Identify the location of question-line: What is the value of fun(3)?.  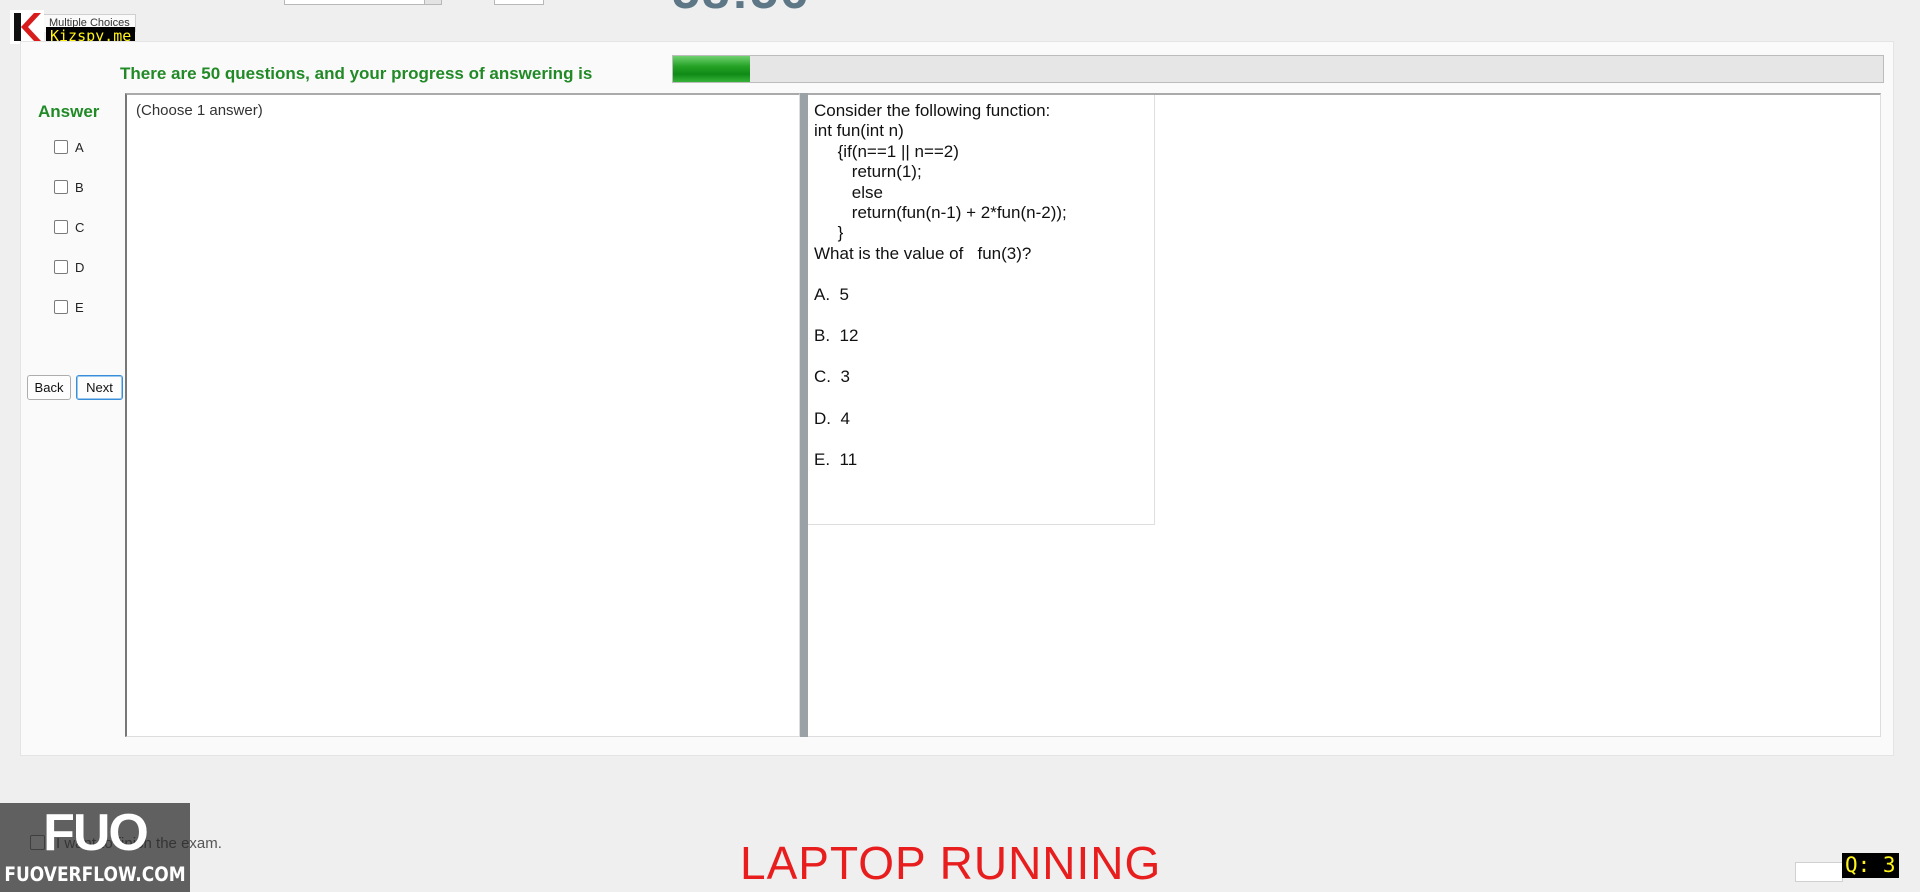
(923, 253).